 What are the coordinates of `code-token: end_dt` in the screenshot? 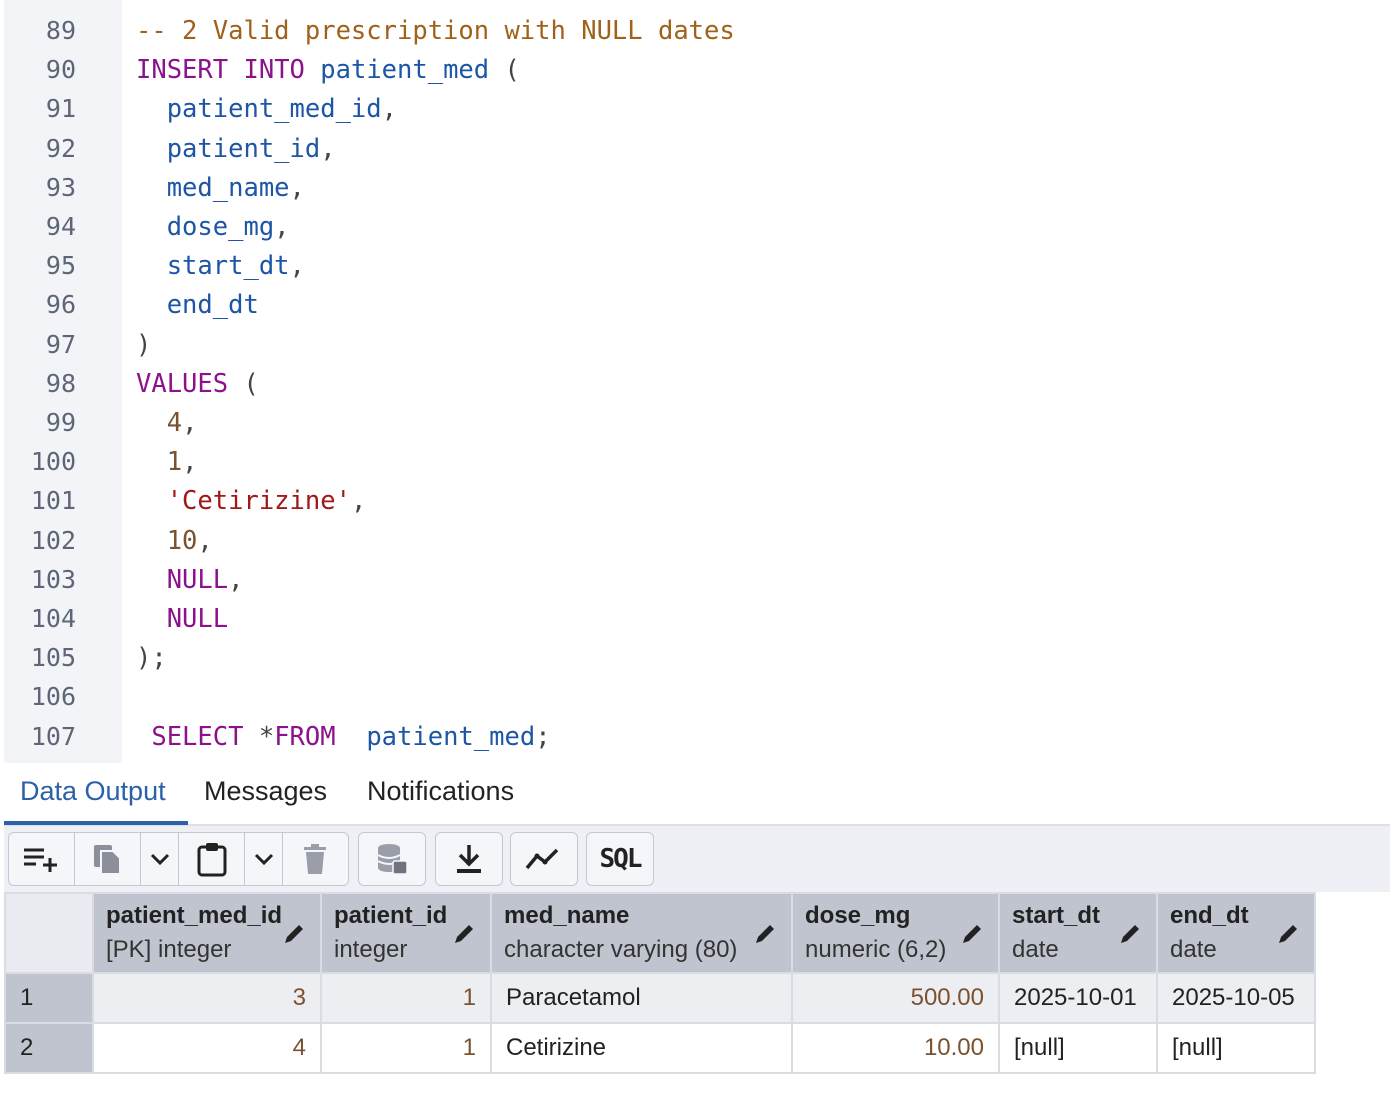 It's located at (197, 305).